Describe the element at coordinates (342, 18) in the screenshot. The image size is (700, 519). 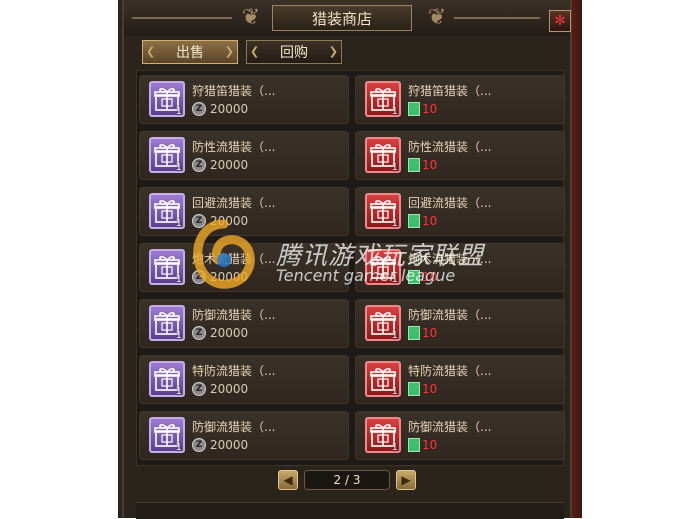
I see `window-title: 猎装商店` at that location.